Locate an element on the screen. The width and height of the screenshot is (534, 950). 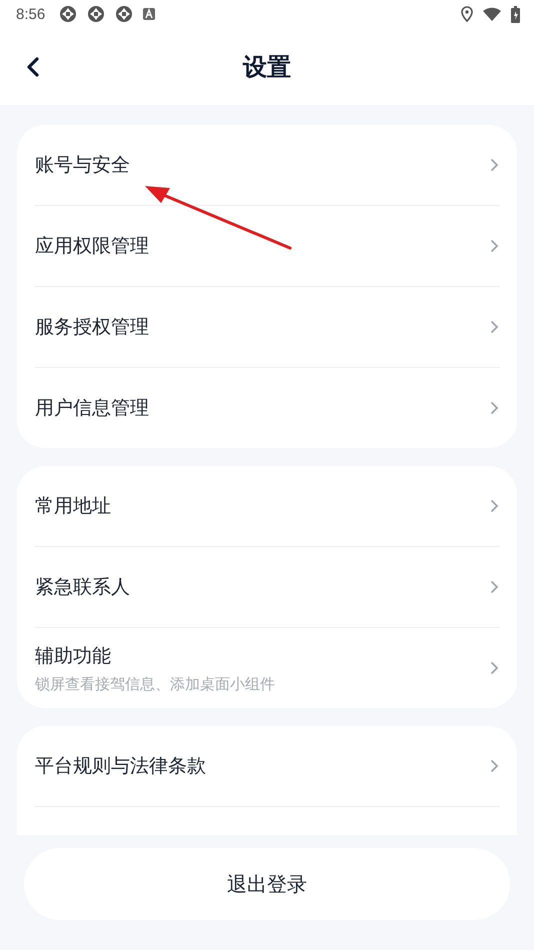
item-description: 锁屏查看接驾信息、添加桌面小组件 is located at coordinates (155, 684).